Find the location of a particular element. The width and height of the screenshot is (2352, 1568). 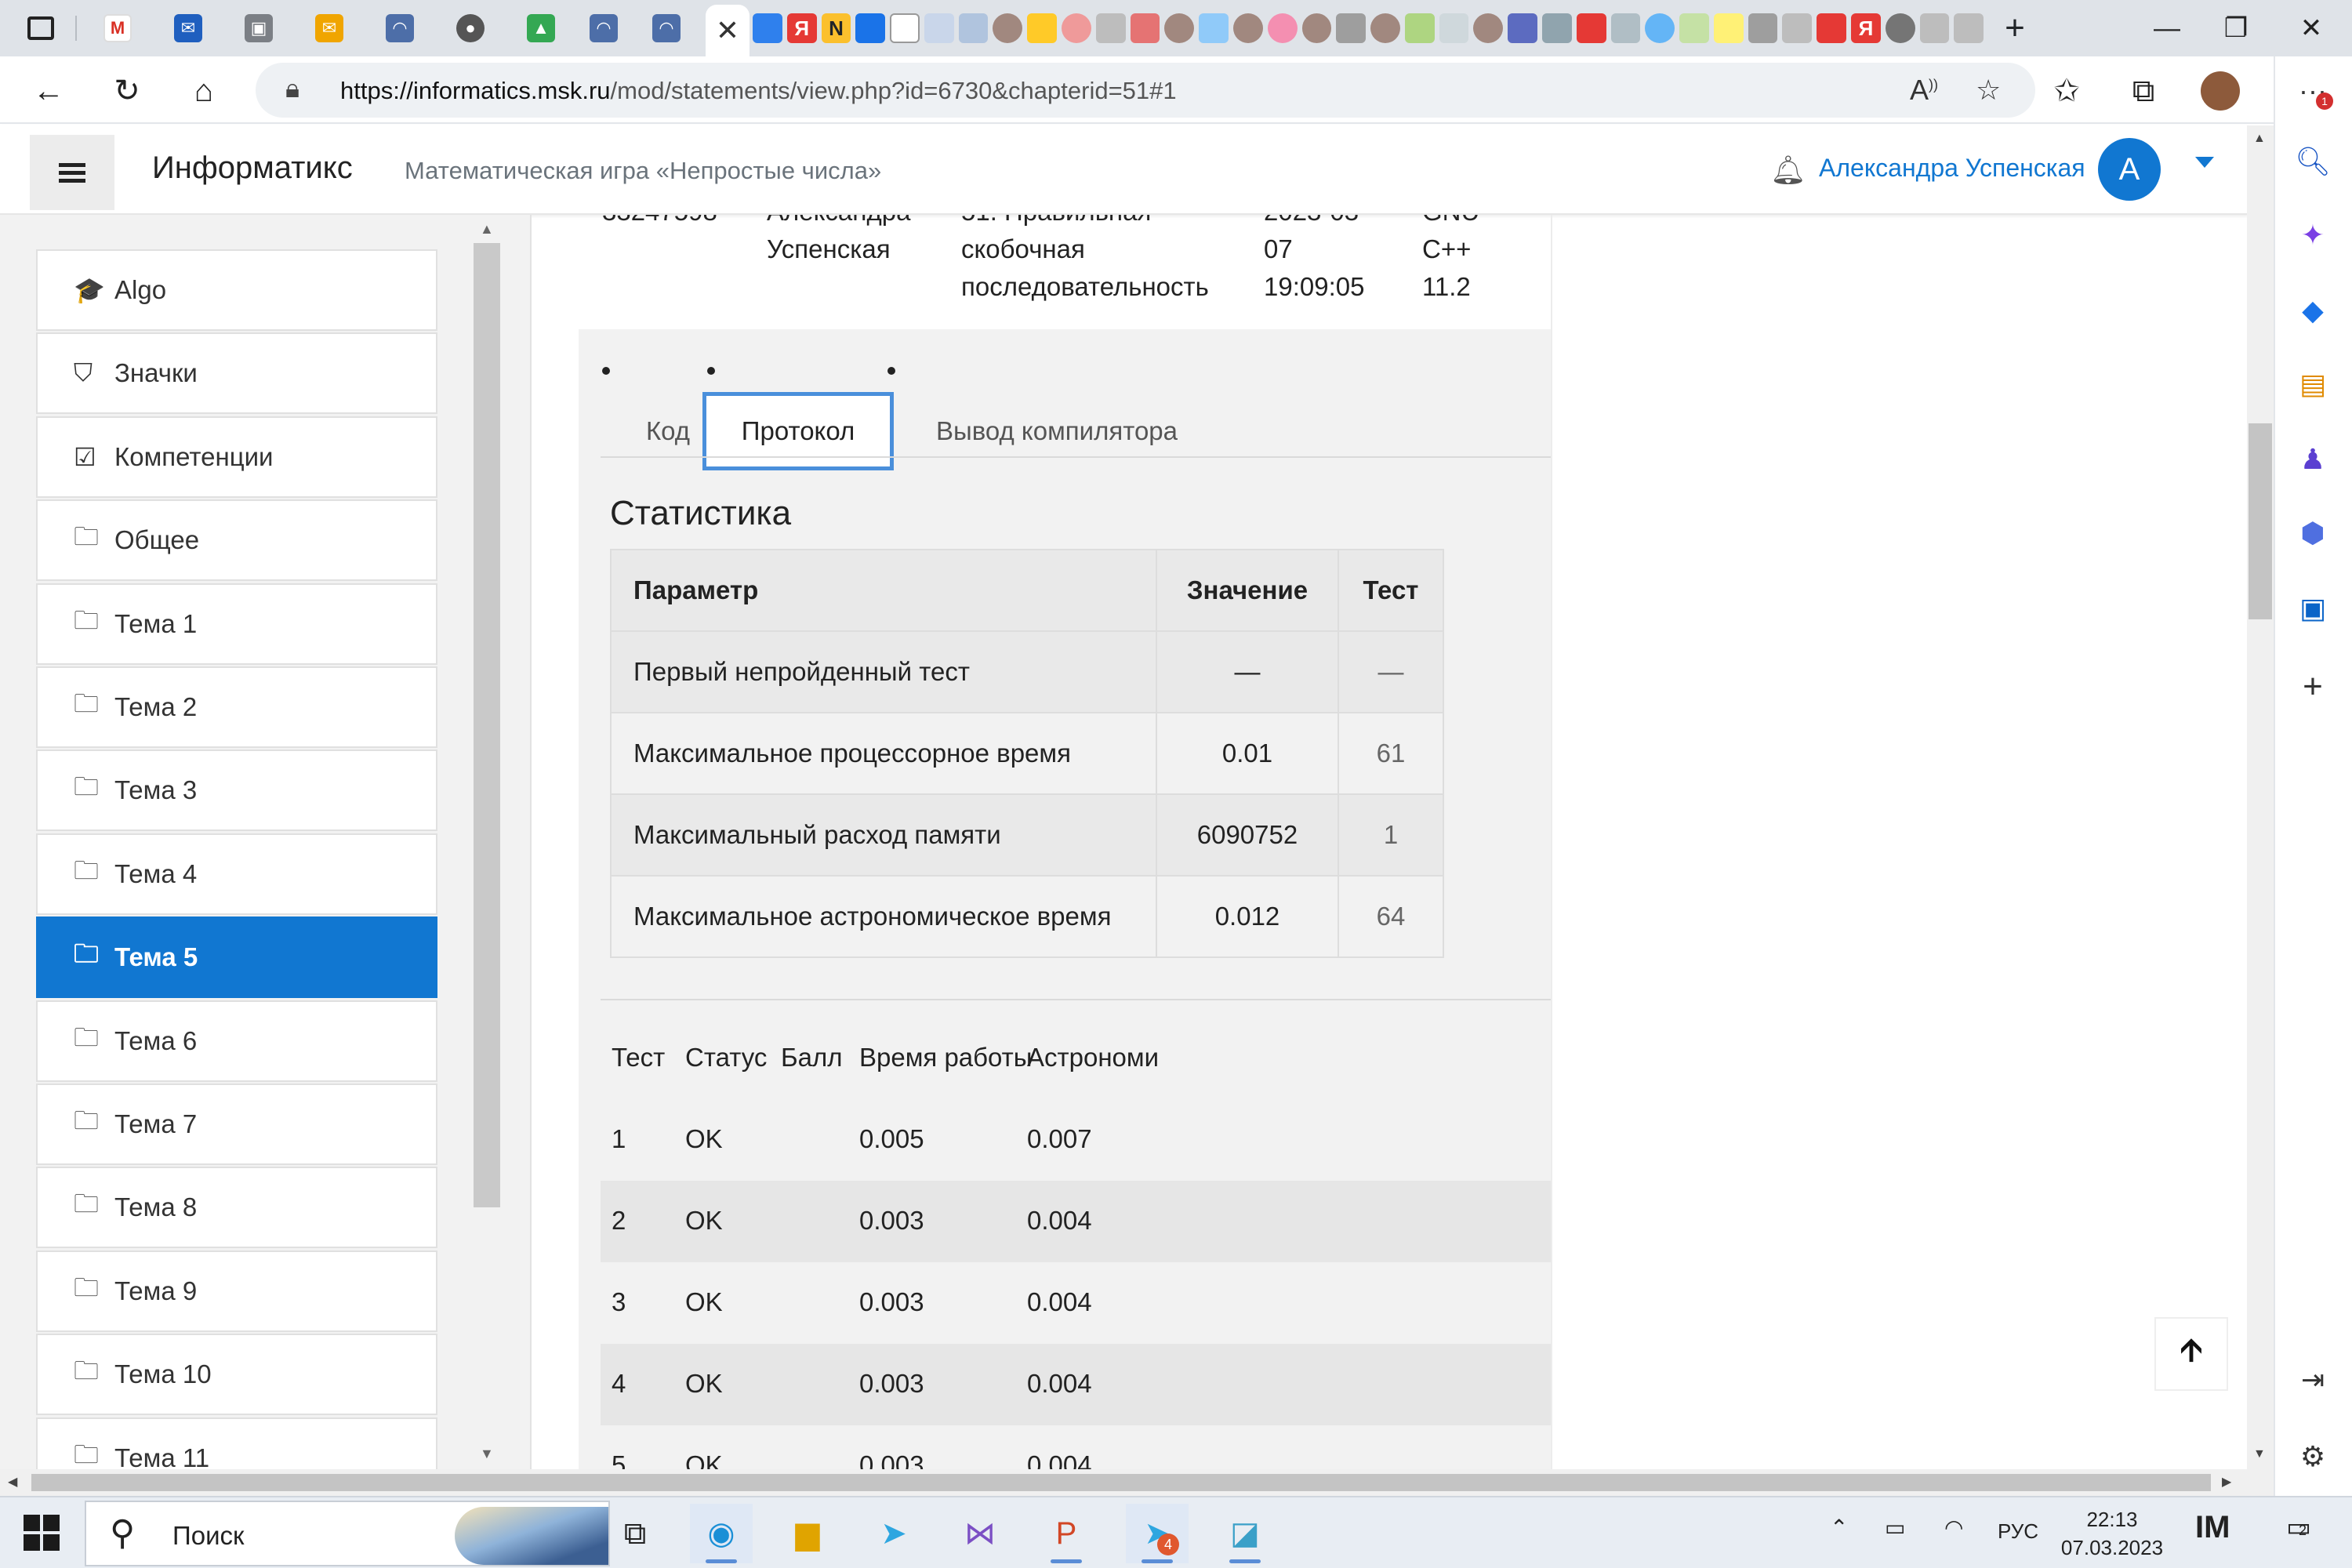

telegram-desktop-icon: ➤ 4 is located at coordinates (1157, 1533).